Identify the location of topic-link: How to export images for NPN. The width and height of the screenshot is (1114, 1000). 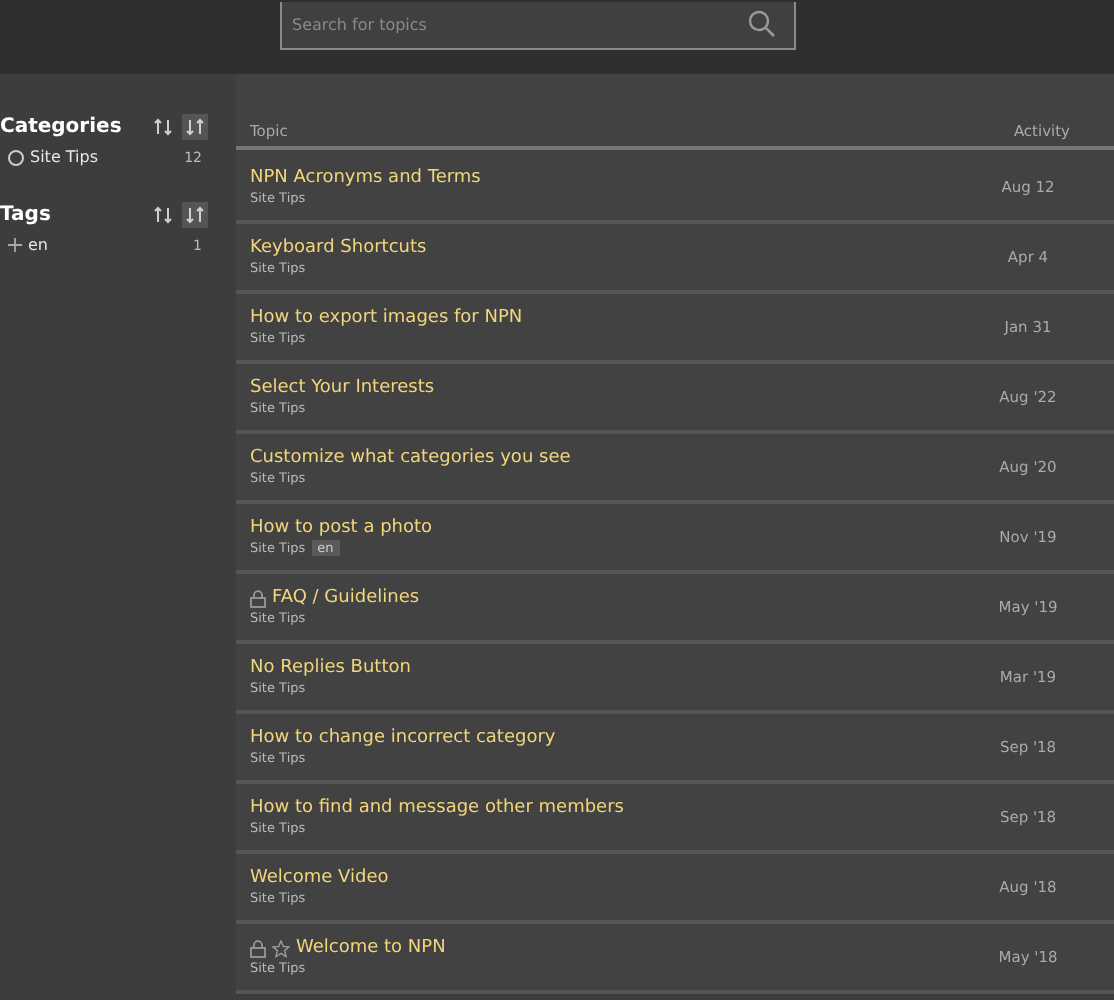
(386, 318).